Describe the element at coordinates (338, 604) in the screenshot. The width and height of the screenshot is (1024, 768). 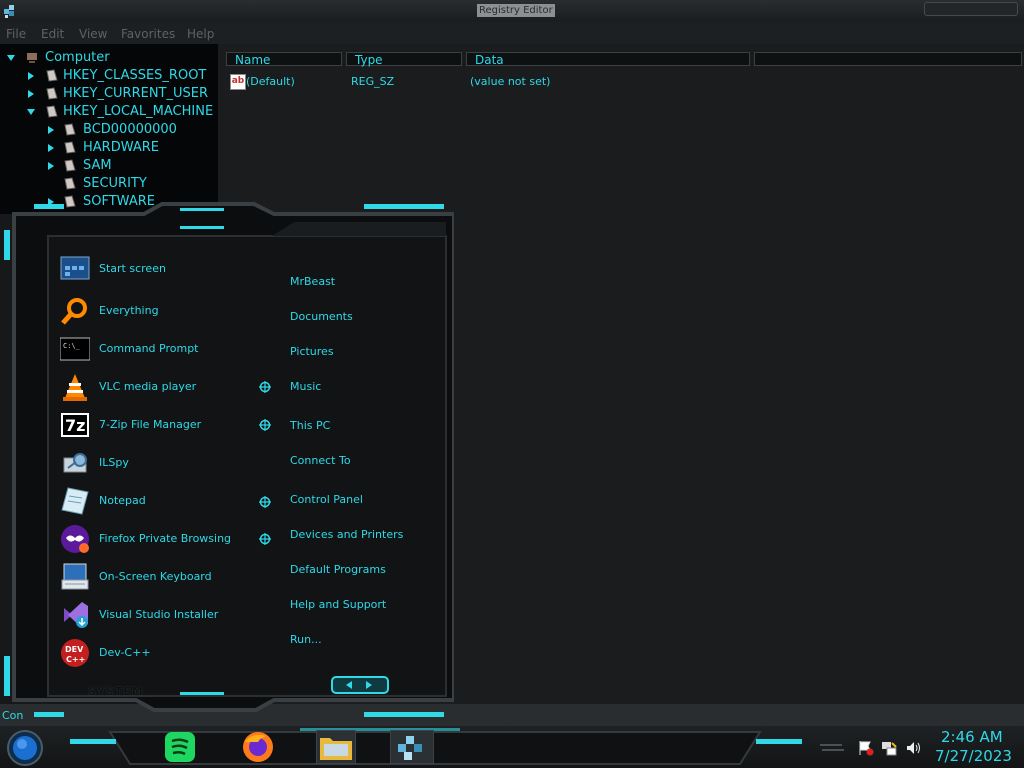
I see `place-help-and-support: Help and Support` at that location.